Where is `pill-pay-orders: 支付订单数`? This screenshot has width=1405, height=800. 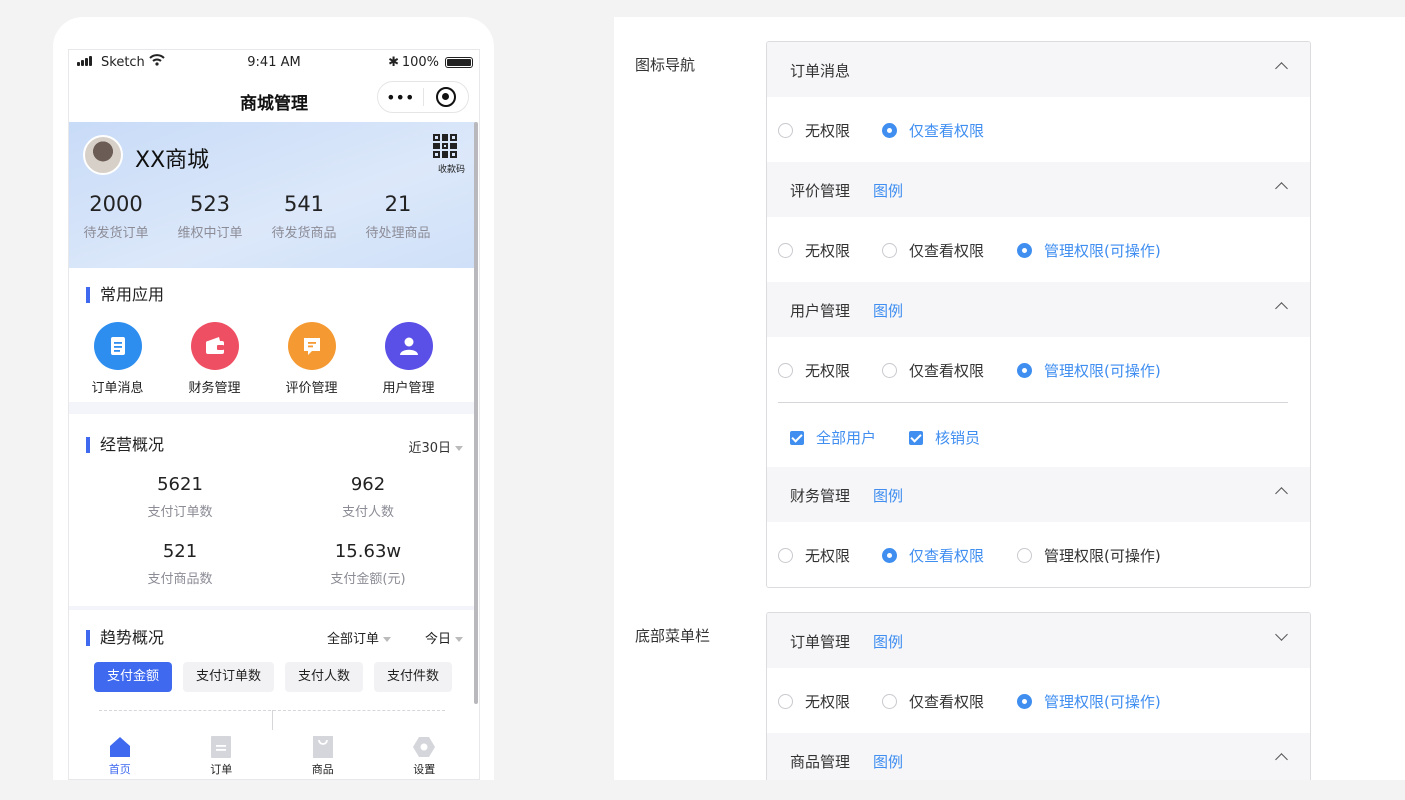 pill-pay-orders: 支付订单数 is located at coordinates (229, 677).